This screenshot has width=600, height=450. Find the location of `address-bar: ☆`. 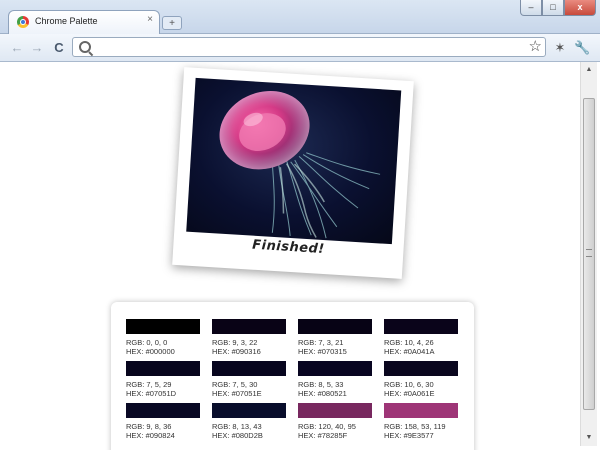

address-bar: ☆ is located at coordinates (309, 47).